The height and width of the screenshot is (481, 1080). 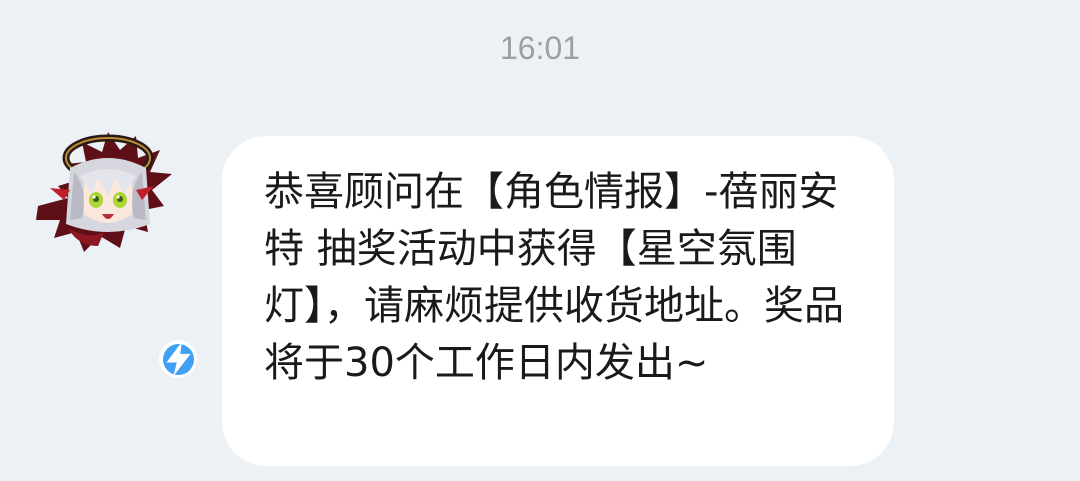 I want to click on verified-badge, so click(x=178, y=359).